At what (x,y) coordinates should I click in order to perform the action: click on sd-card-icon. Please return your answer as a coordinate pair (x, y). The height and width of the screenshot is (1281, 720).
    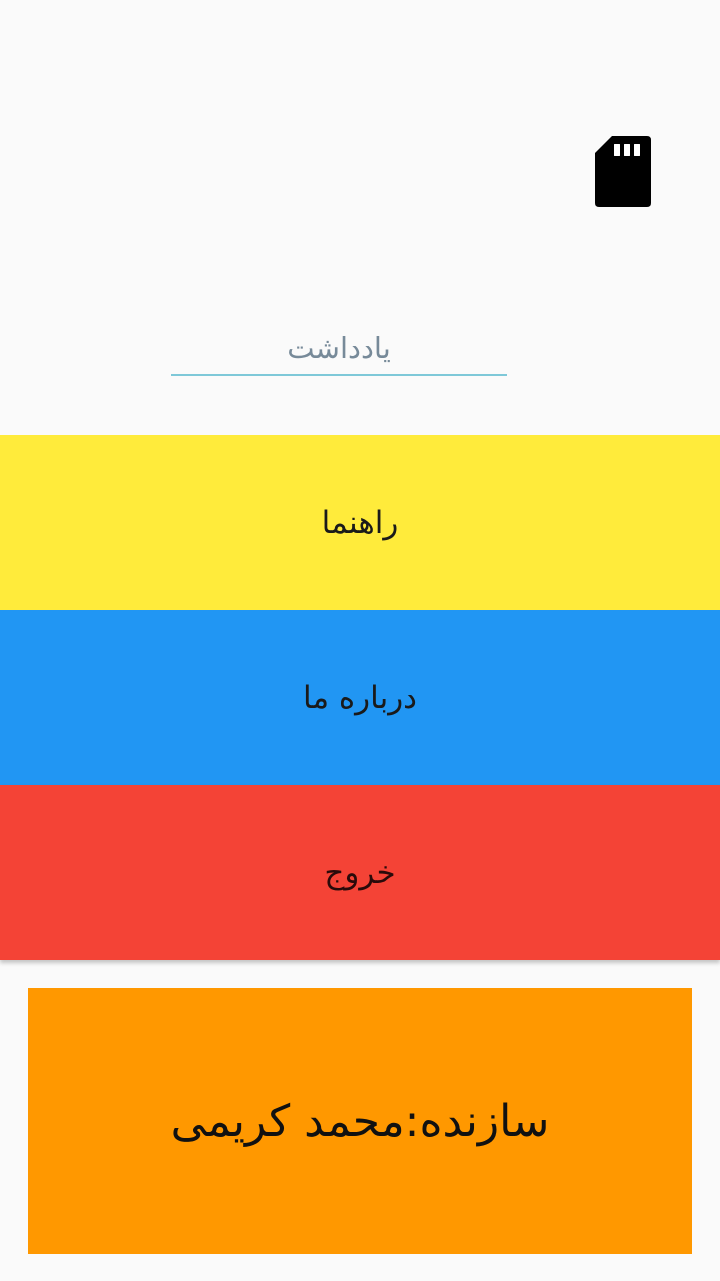
    Looking at the image, I should click on (623, 171).